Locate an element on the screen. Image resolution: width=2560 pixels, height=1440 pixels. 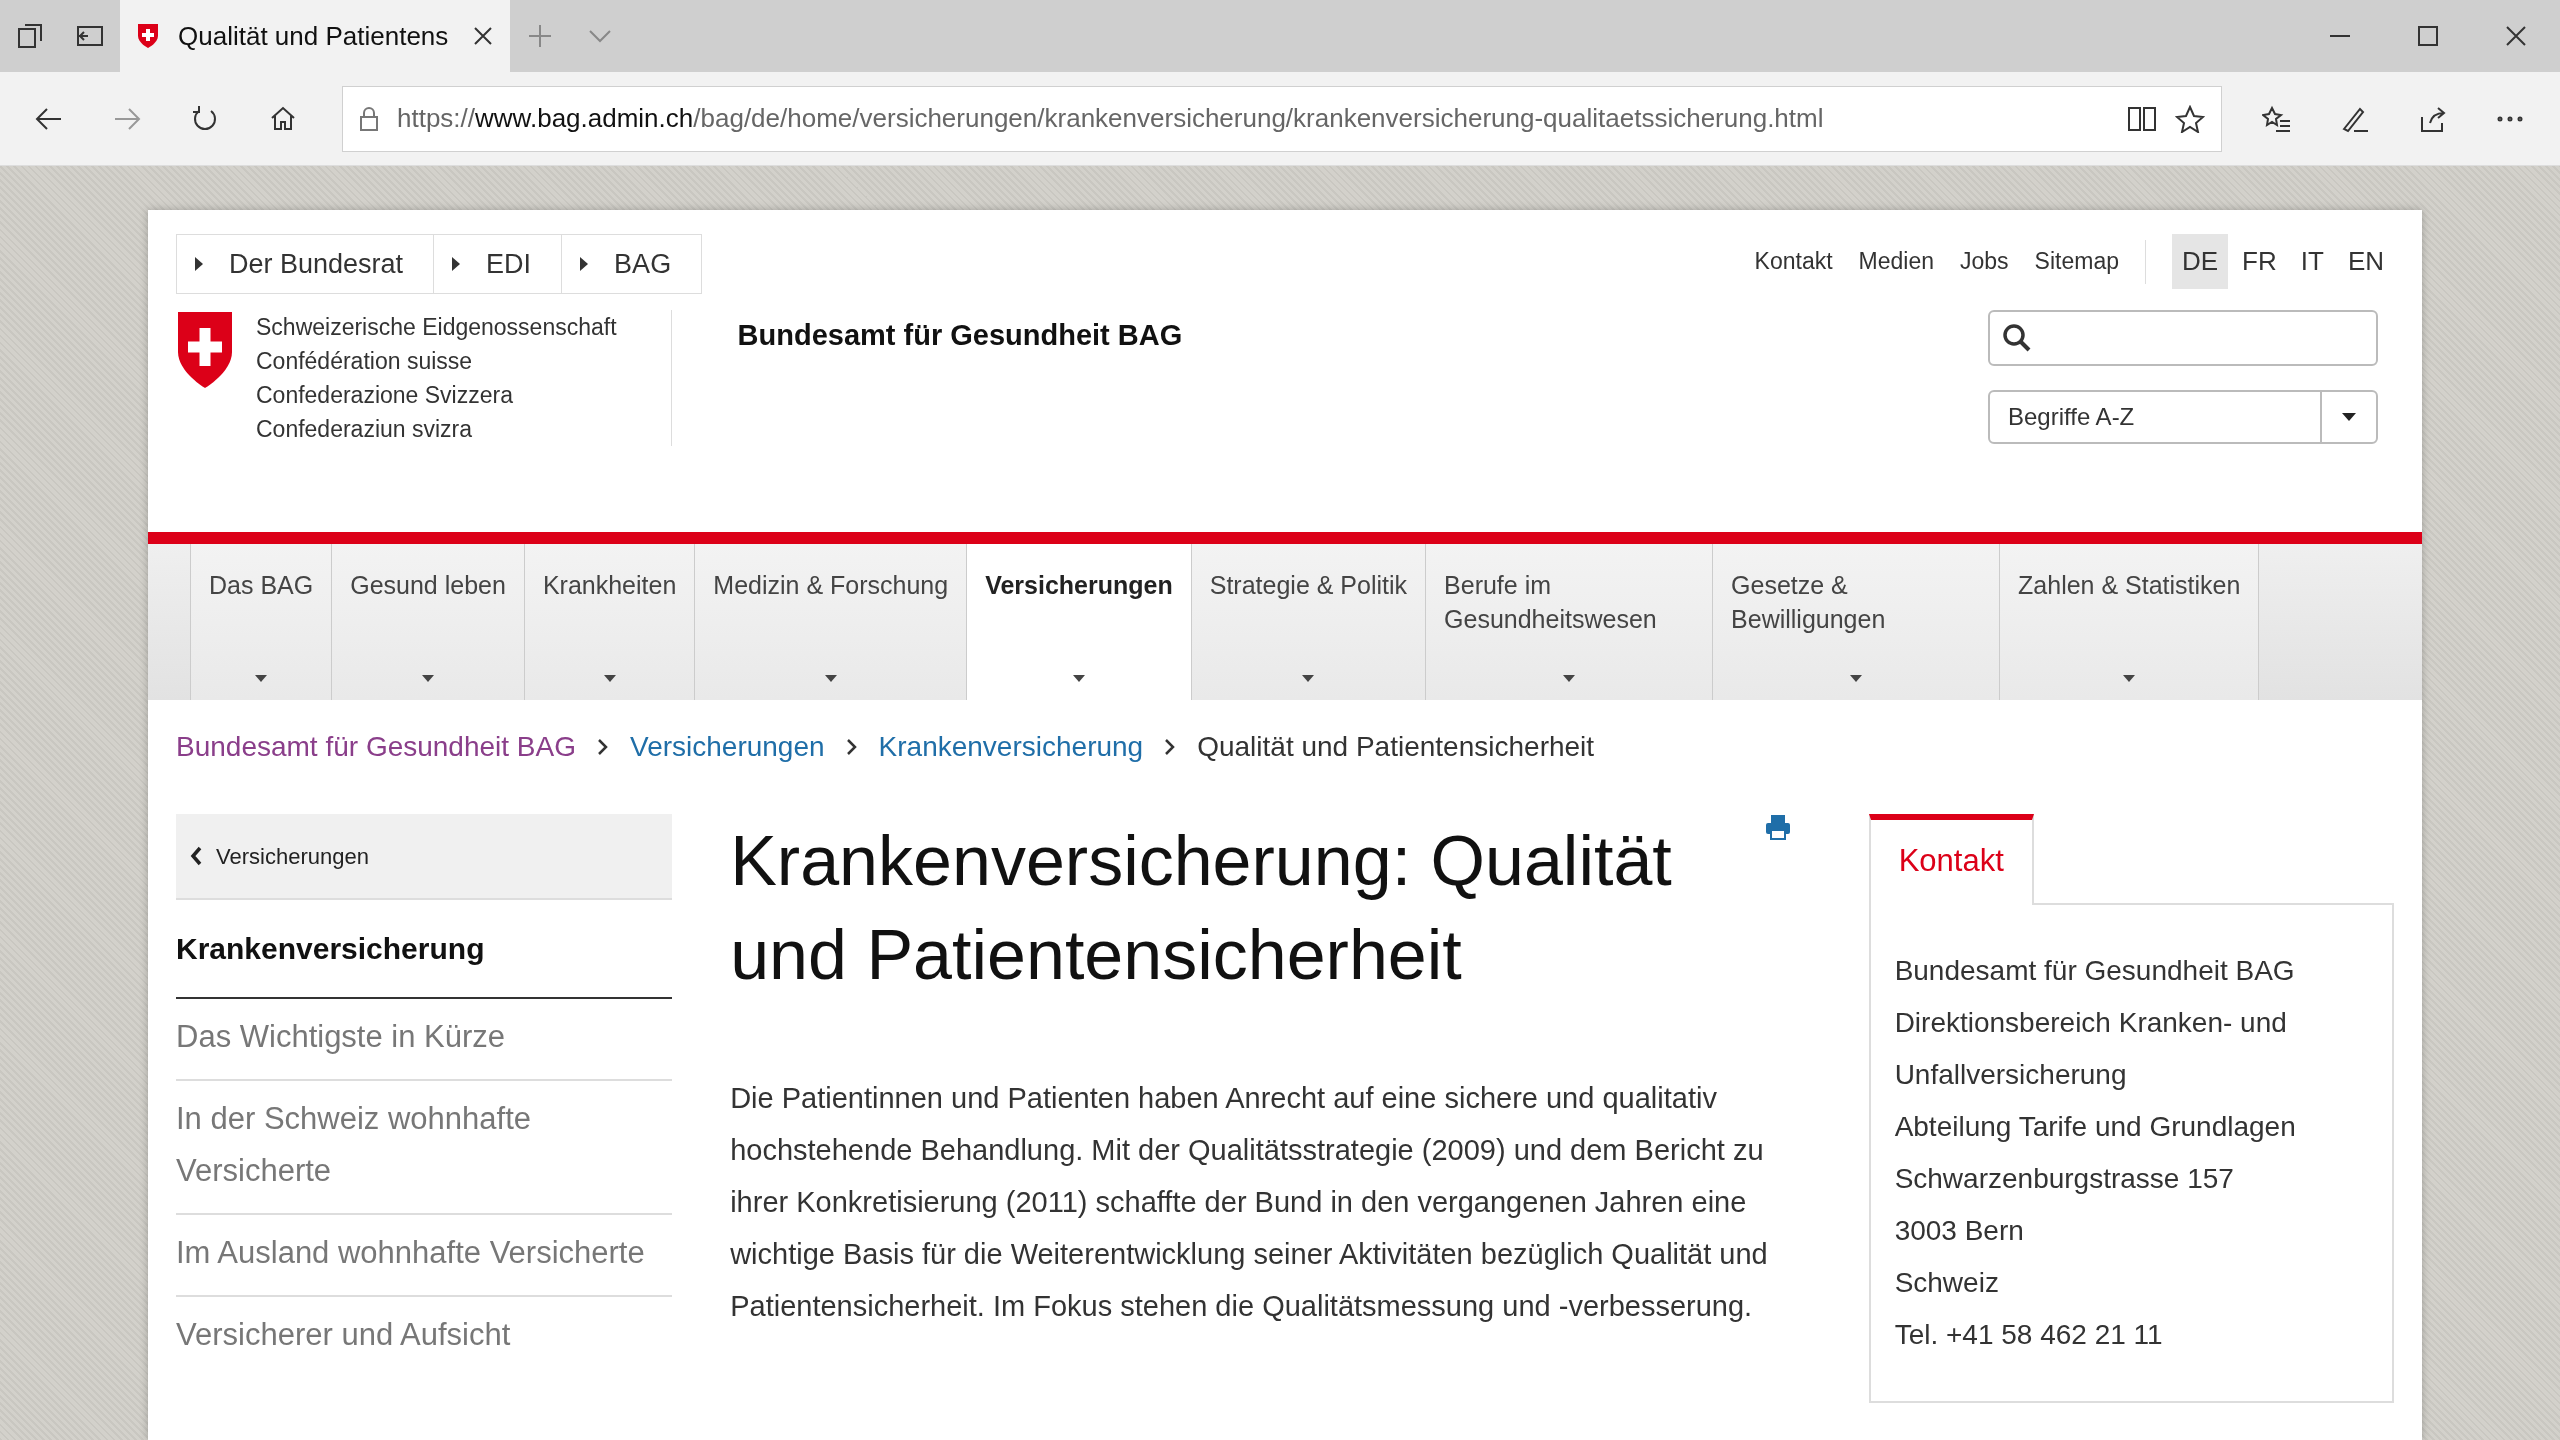
contact-tab: Kontakt is located at coordinates (1951, 859).